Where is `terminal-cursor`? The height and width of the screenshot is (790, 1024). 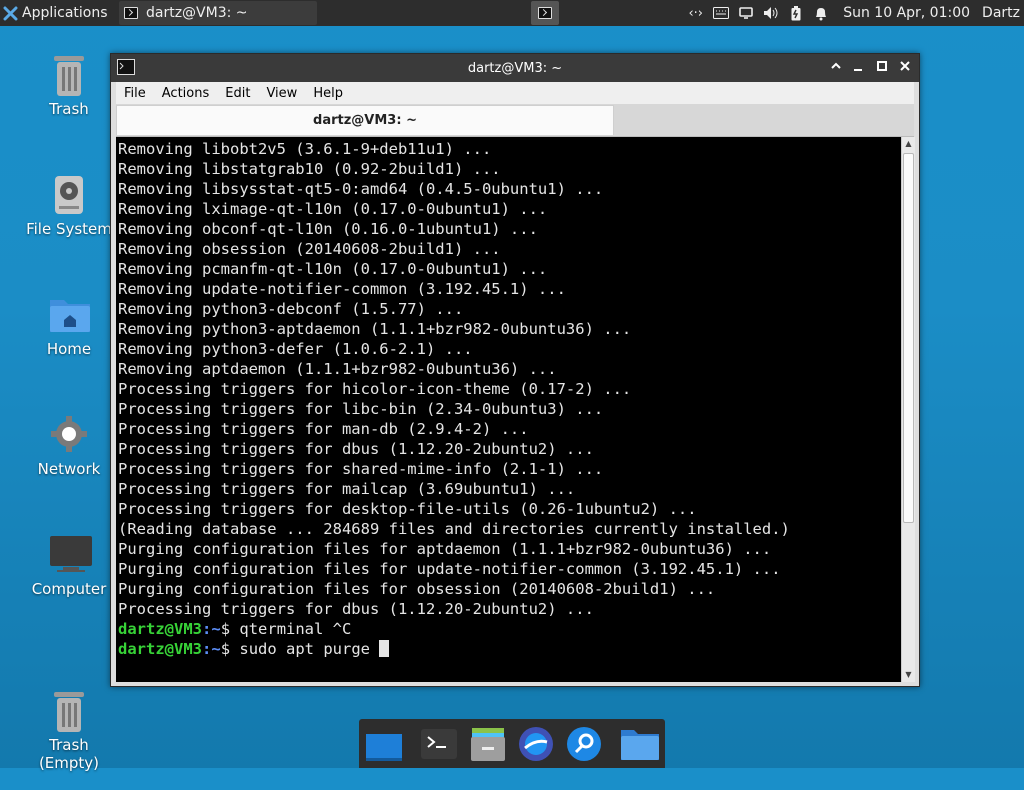
terminal-cursor is located at coordinates (384, 648).